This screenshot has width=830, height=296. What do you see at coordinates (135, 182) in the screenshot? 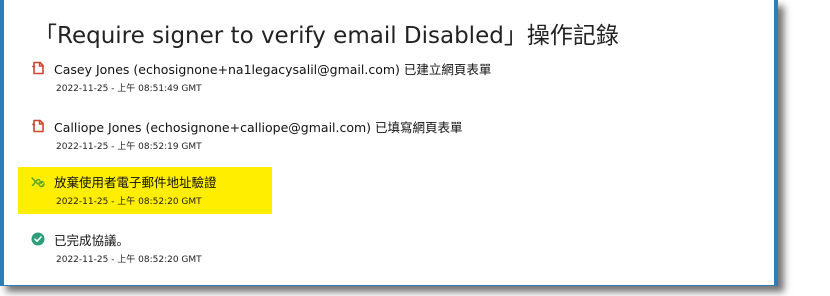
I see `entry-text: 放棄使用者電子郵件地址驗證` at bounding box center [135, 182].